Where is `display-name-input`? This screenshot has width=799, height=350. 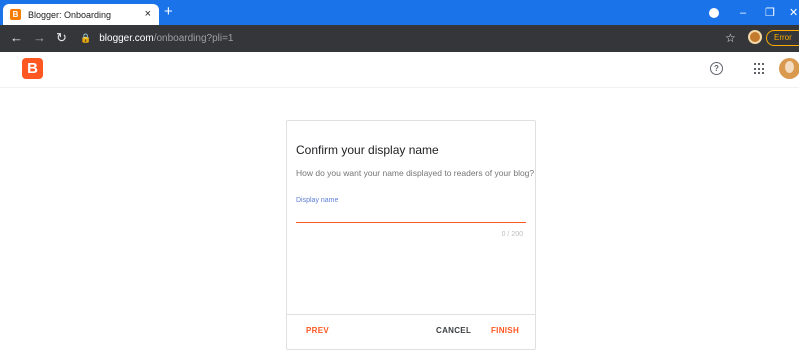
display-name-input is located at coordinates (411, 214).